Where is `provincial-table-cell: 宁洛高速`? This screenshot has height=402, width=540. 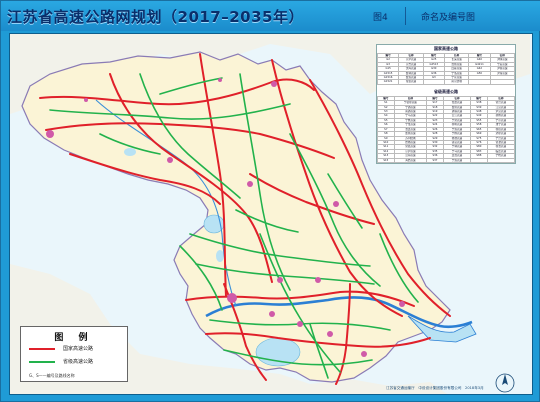 provincial-table-cell: 宁洛高速 is located at coordinates (457, 160).